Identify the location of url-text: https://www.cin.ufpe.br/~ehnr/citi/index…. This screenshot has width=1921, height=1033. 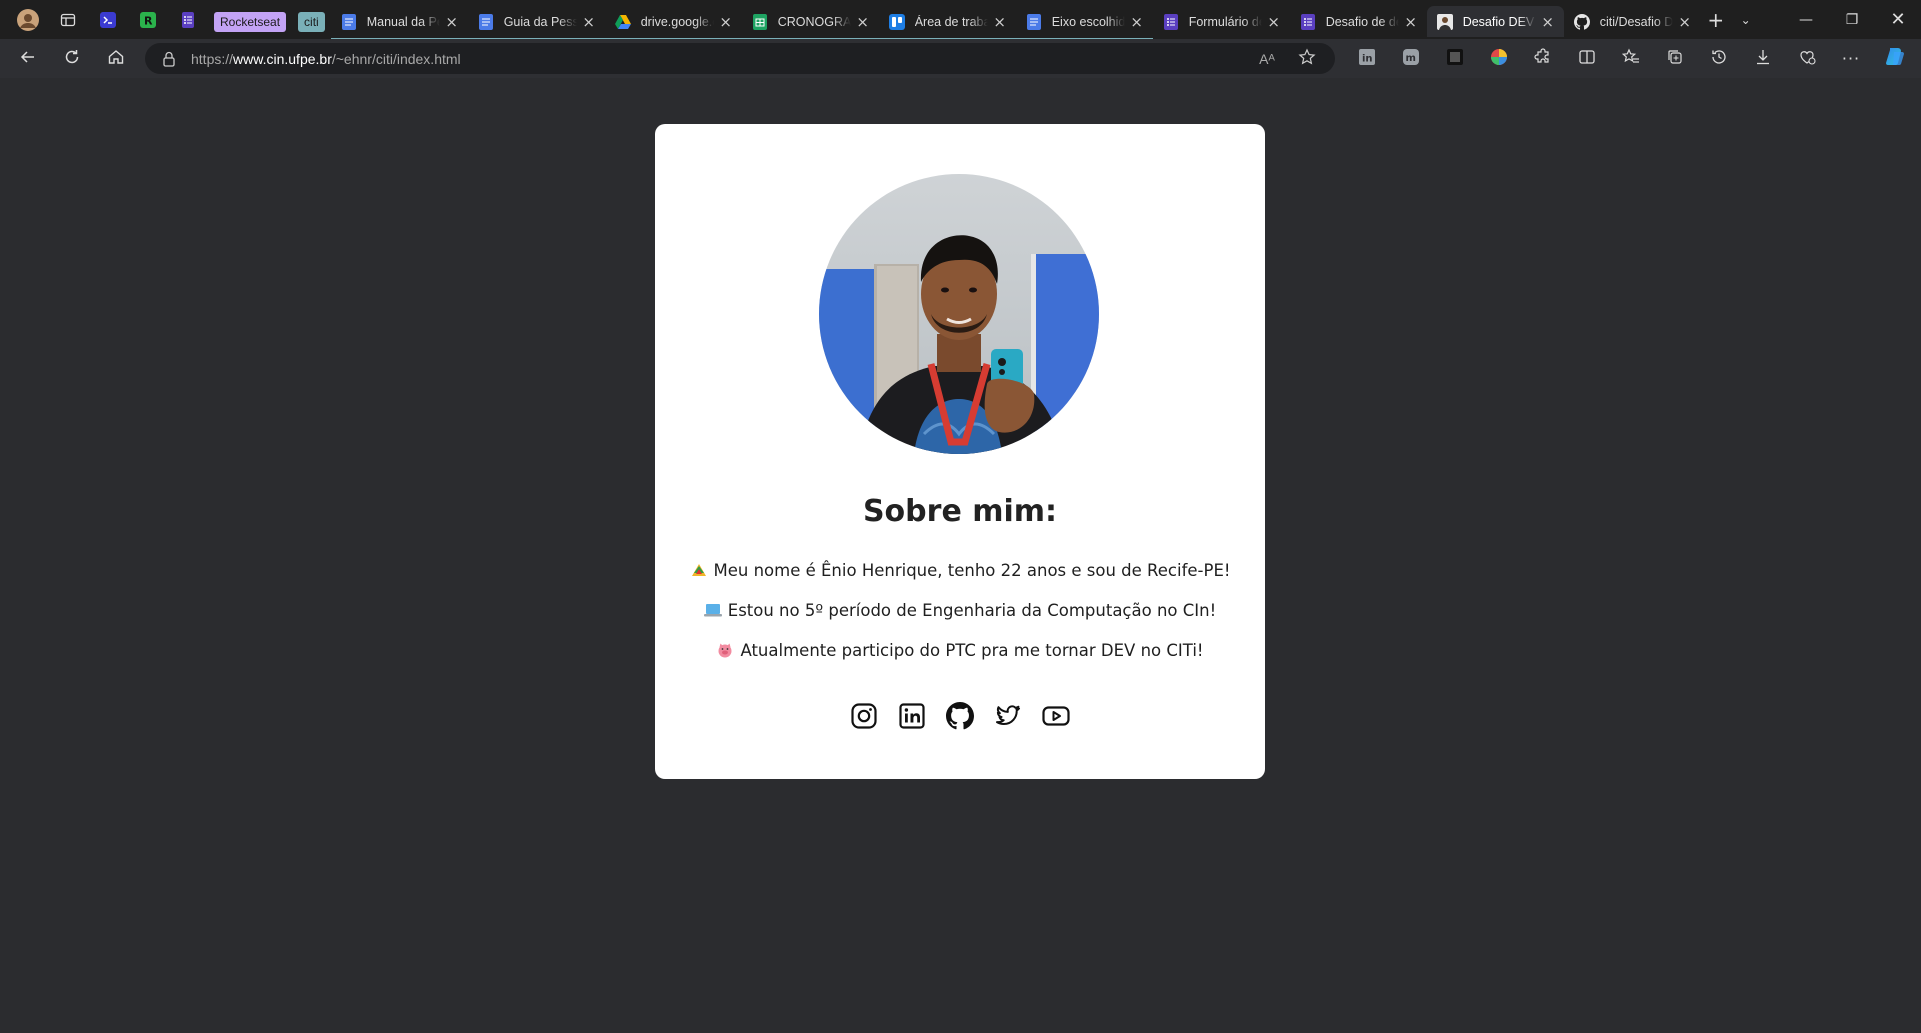
(326, 59).